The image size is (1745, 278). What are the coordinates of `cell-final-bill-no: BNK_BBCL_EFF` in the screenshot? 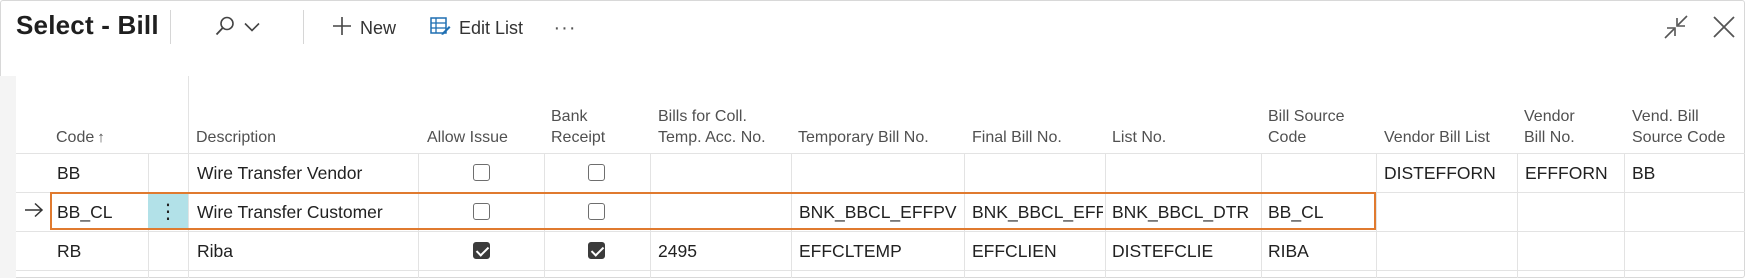 It's located at (1037, 212).